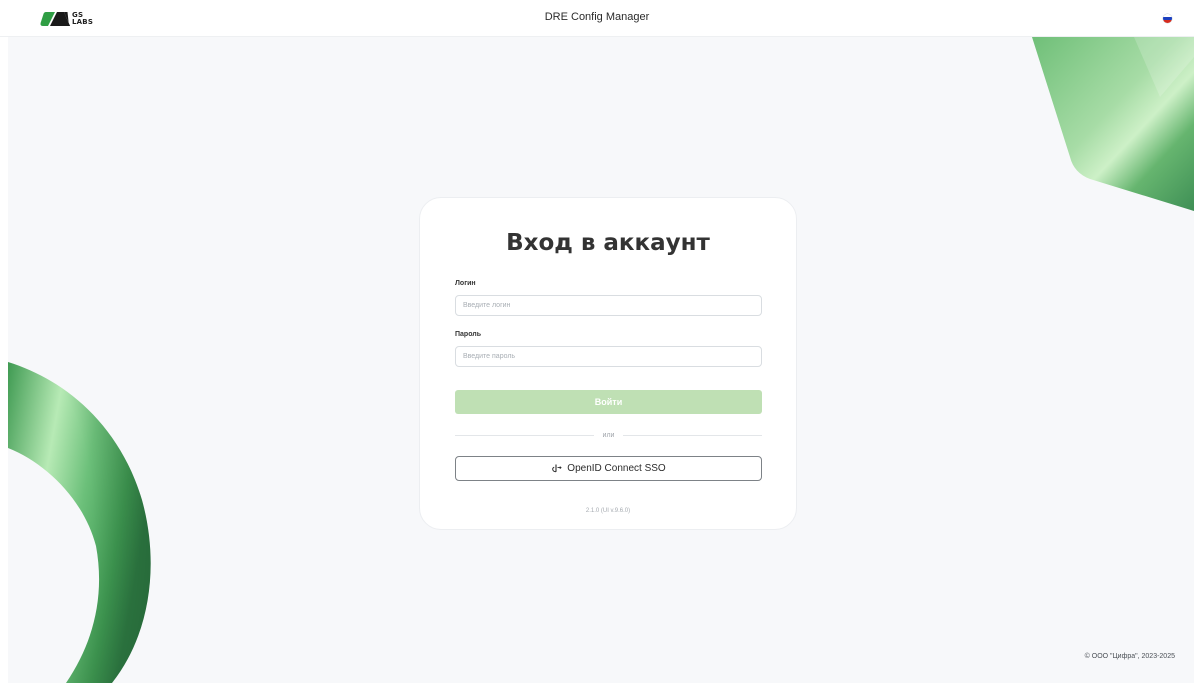  What do you see at coordinates (524, 435) in the screenshot?
I see `divider-line-left` at bounding box center [524, 435].